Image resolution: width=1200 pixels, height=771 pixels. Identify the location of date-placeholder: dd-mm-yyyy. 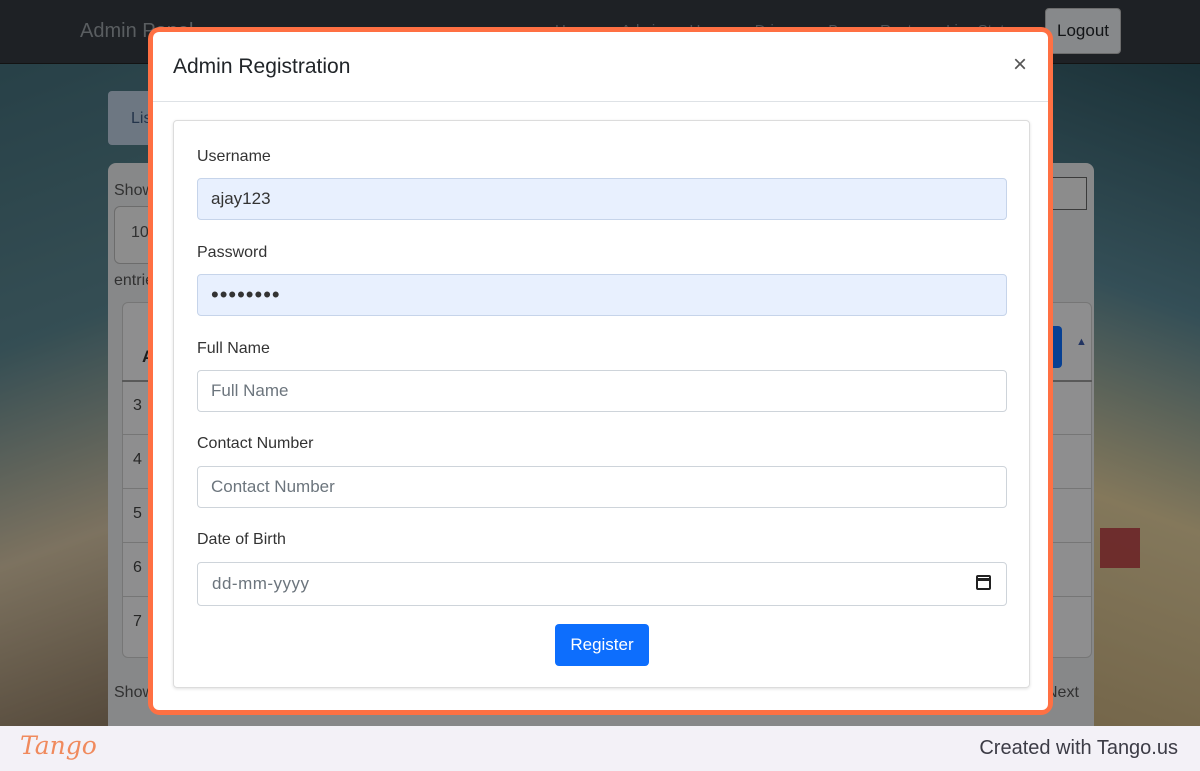
(261, 583).